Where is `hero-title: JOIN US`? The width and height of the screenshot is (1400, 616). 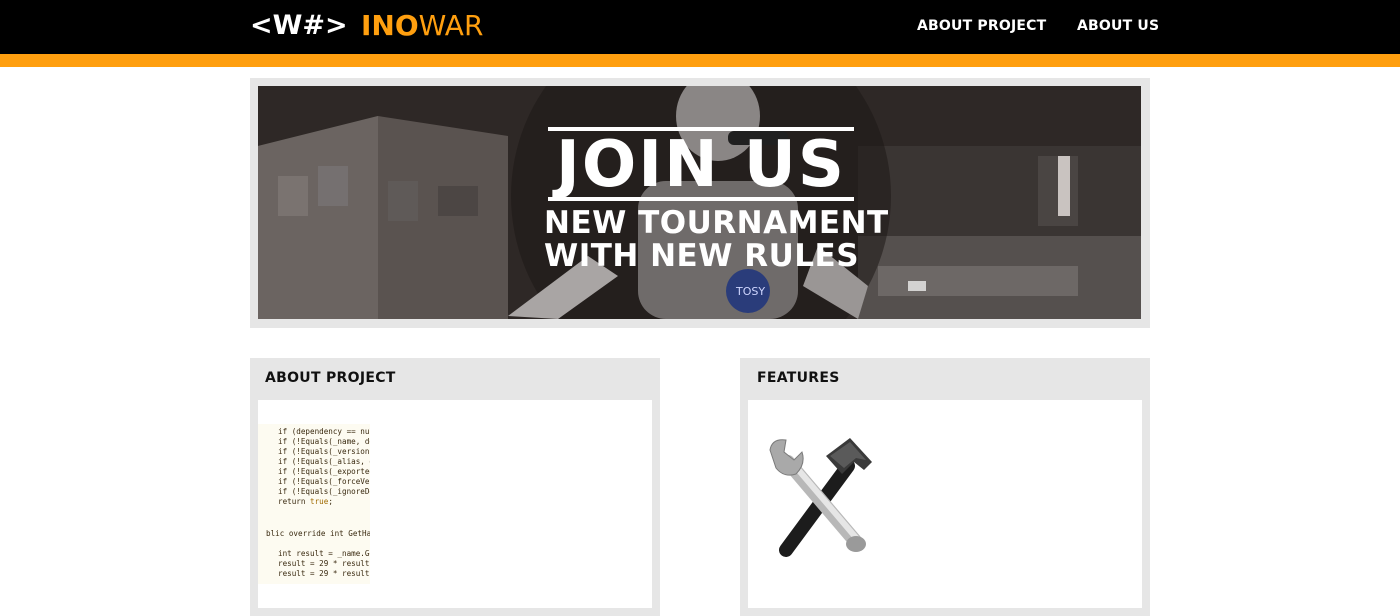 hero-title: JOIN US is located at coordinates (701, 165).